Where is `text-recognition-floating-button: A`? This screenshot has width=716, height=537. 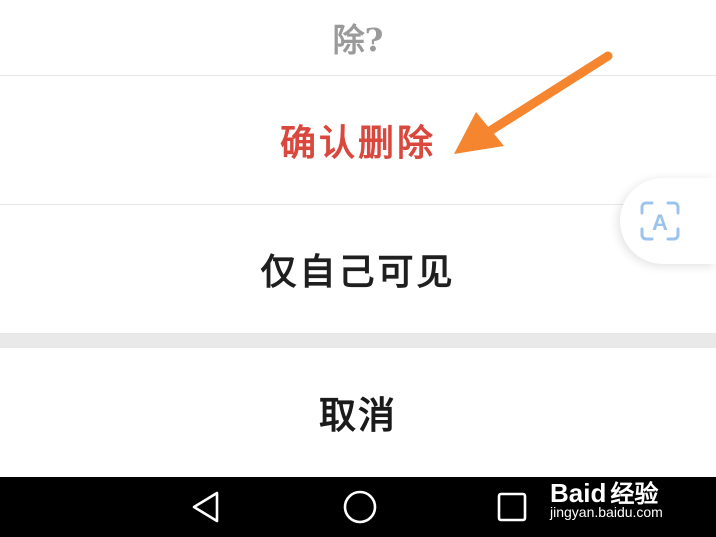 text-recognition-floating-button: A is located at coordinates (668, 221).